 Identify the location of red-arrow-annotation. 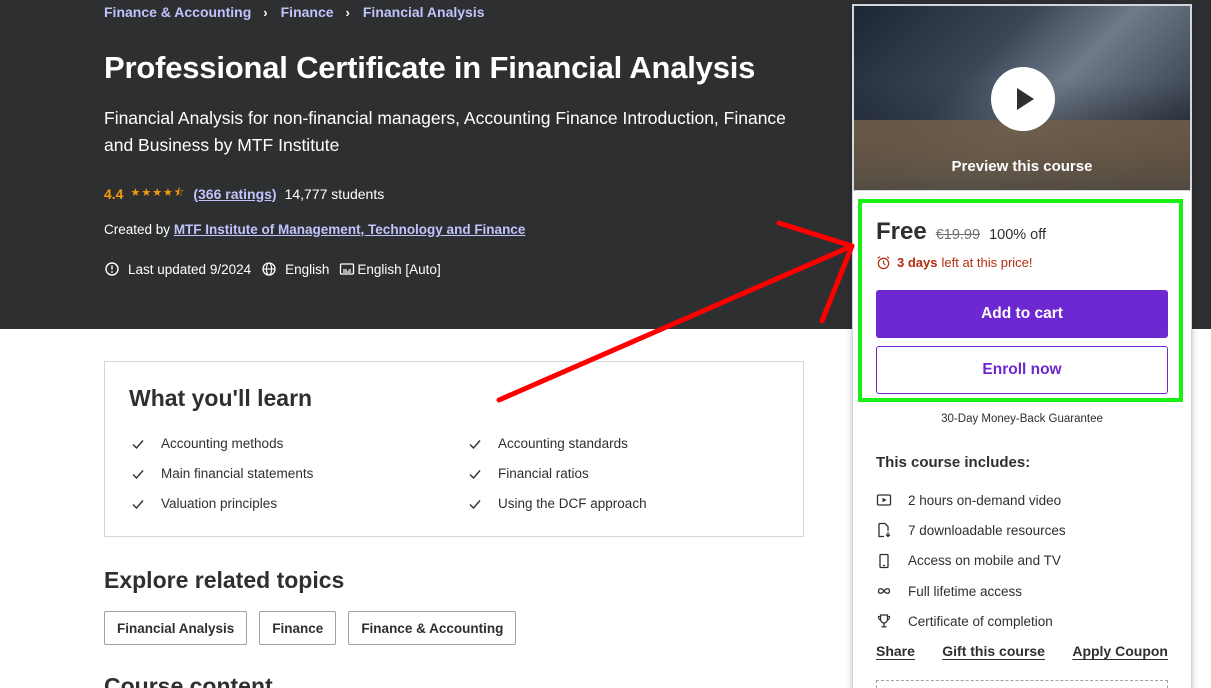
(675, 311).